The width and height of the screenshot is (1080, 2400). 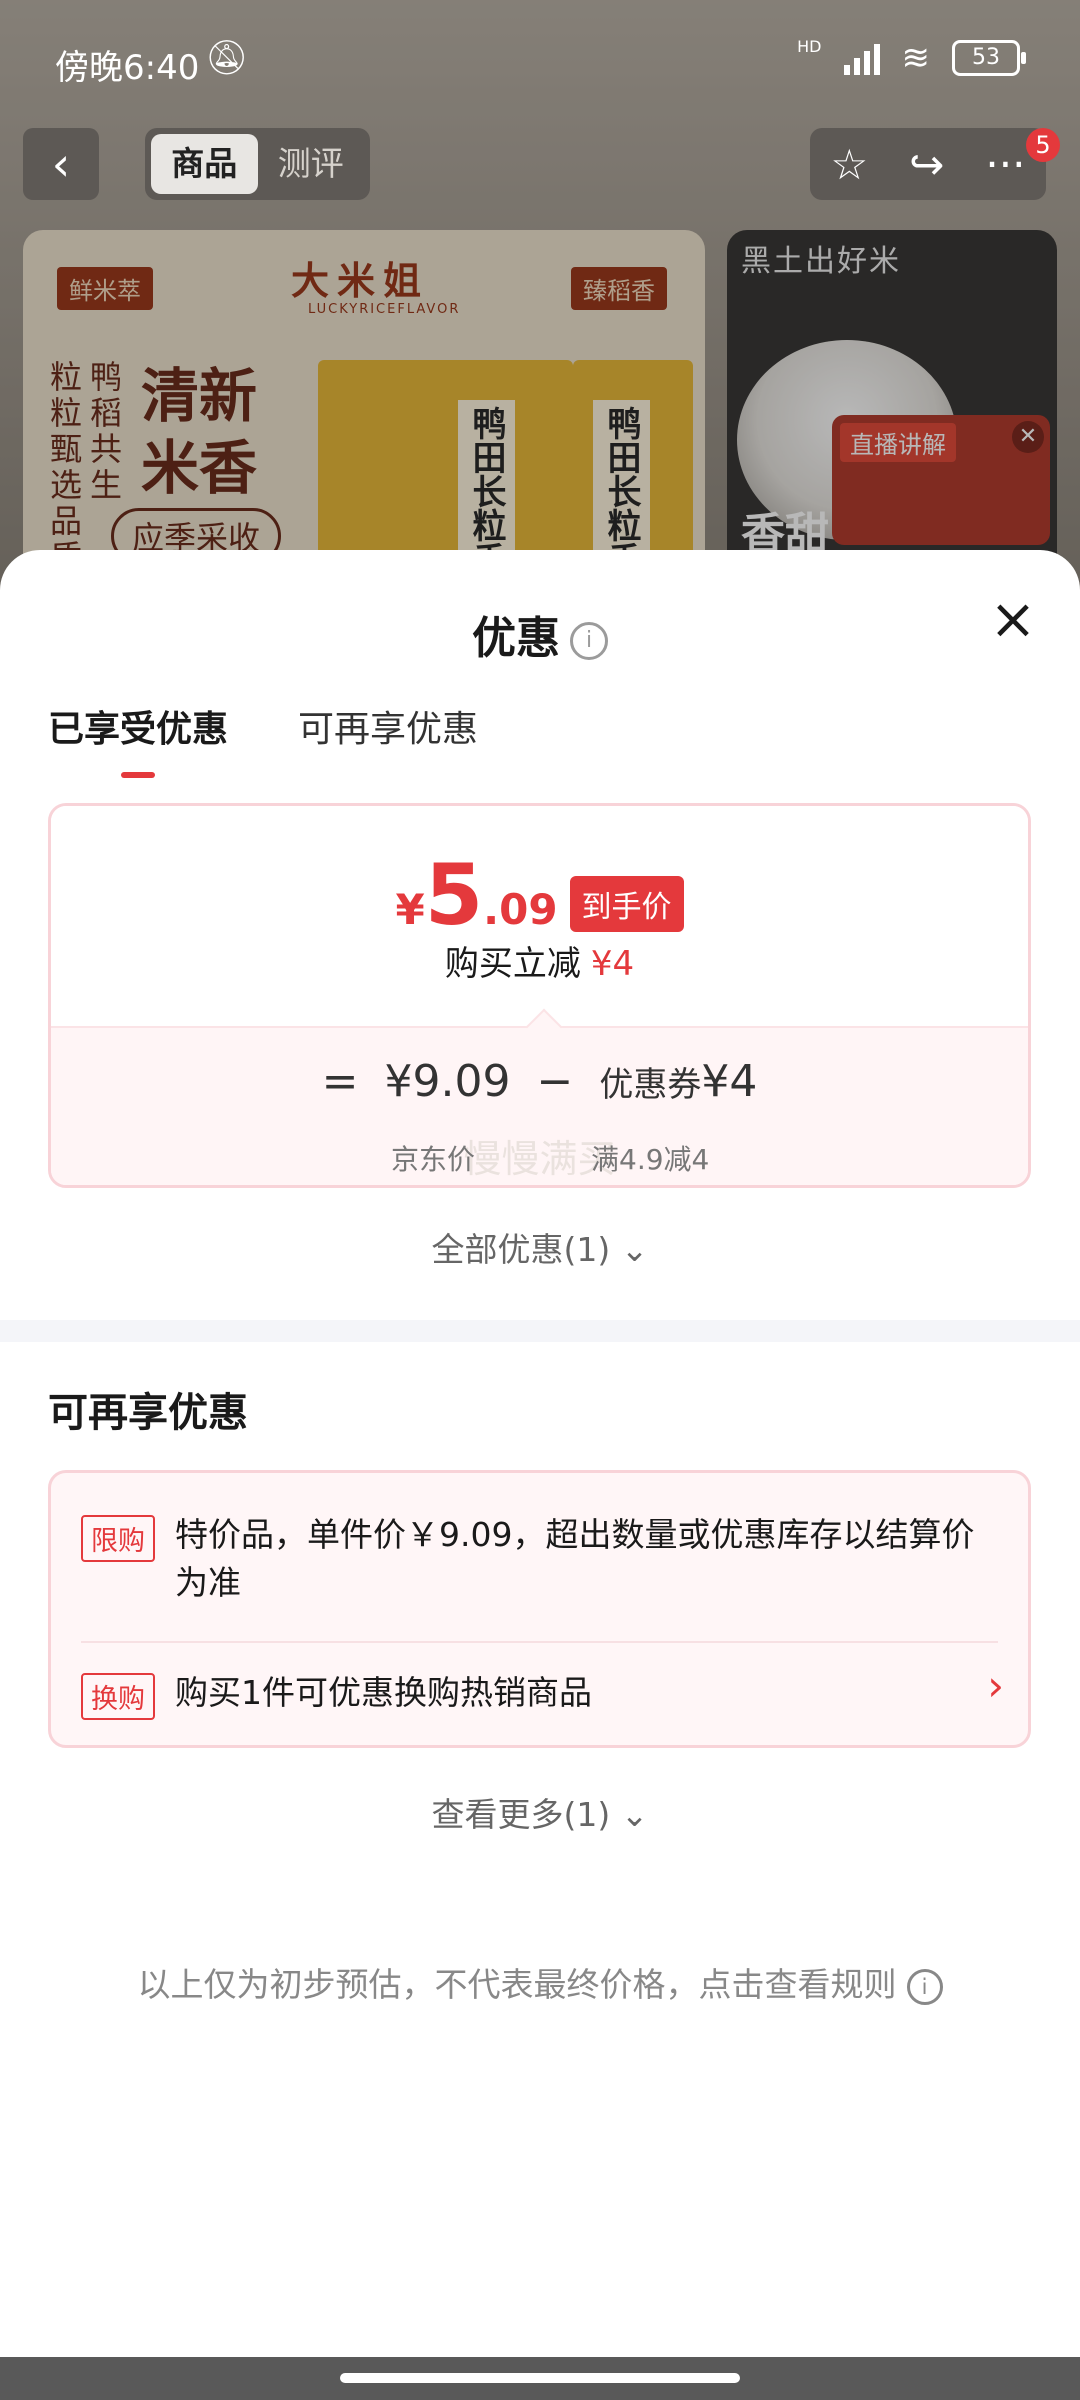 I want to click on final-price-tag: 到手价, so click(x=626, y=903).